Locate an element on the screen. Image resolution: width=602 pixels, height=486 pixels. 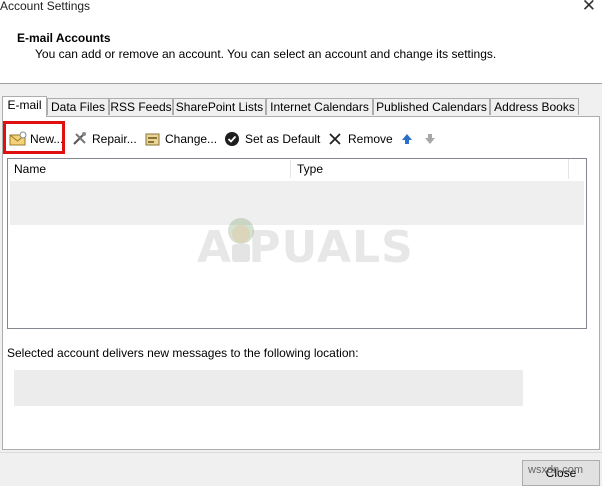
tab-label: Address Books is located at coordinates (534, 107).